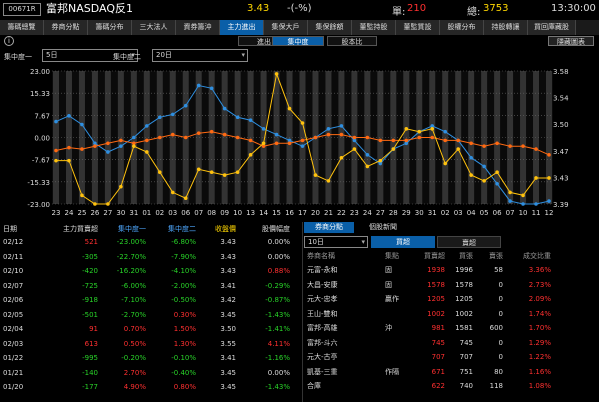  I want to click on tab-1: 券商分點, so click(66, 27).